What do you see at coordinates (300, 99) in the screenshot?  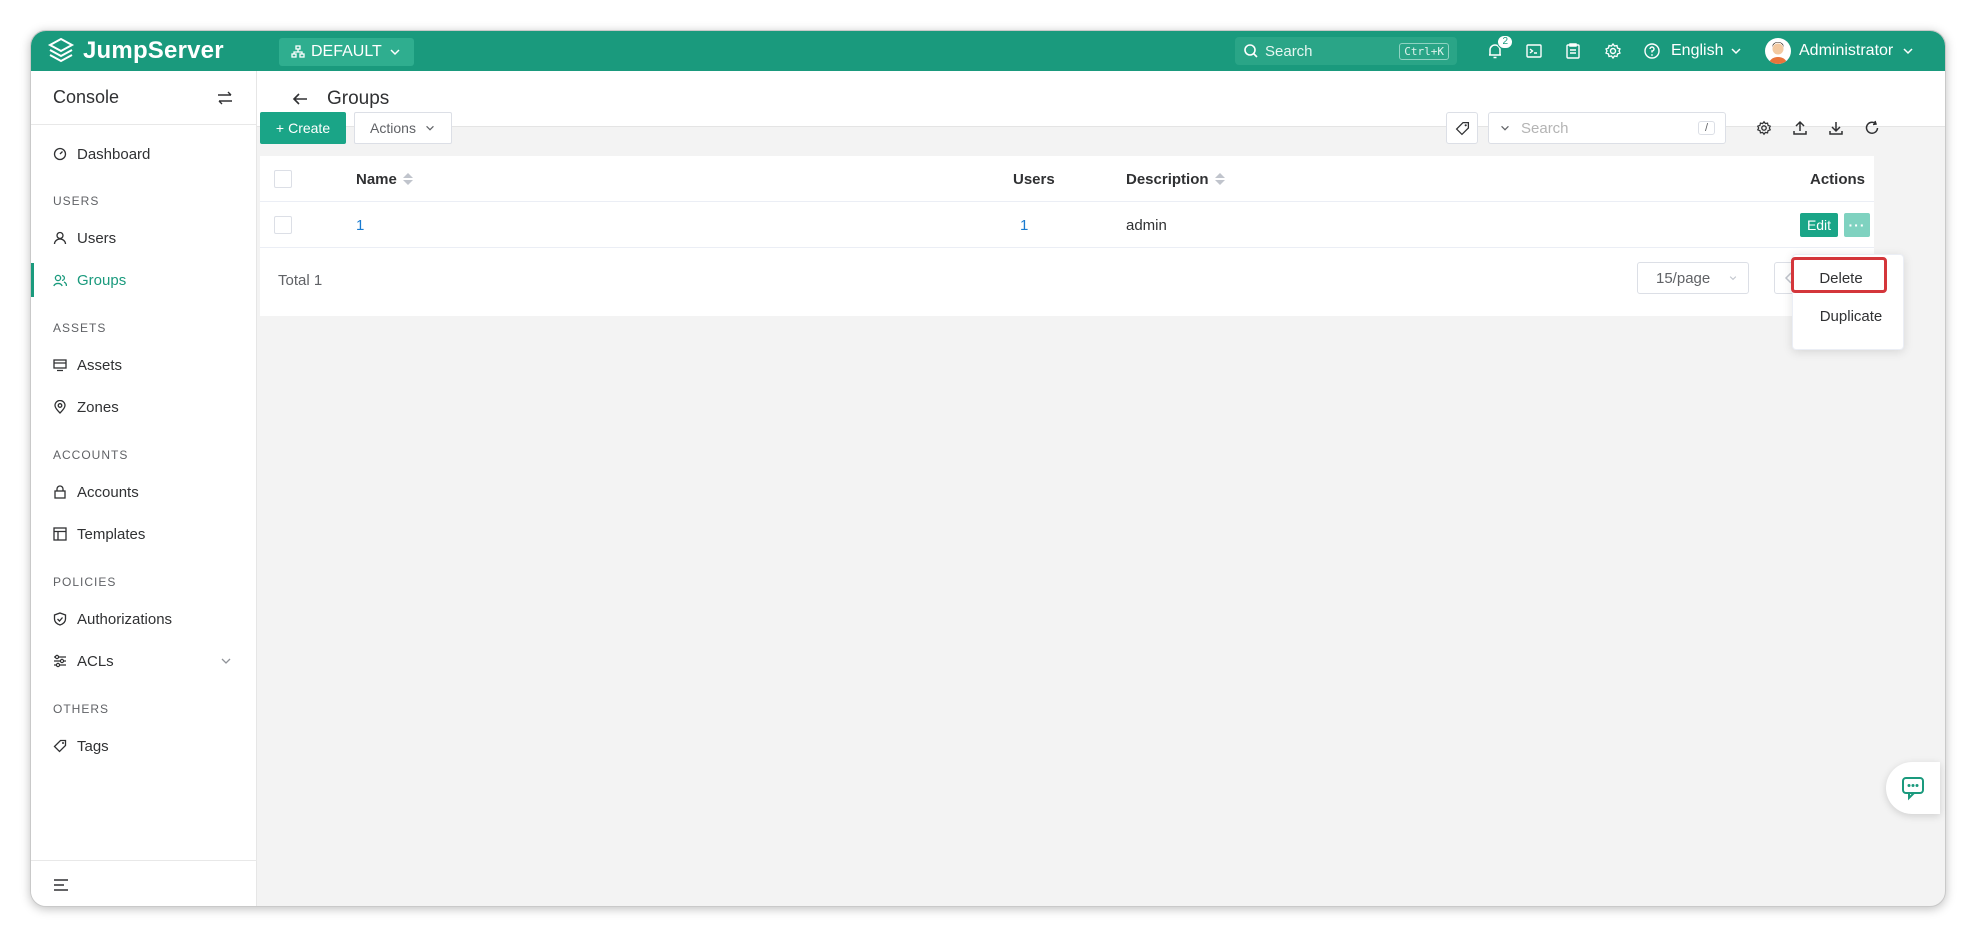 I see `back-arrow-icon` at bounding box center [300, 99].